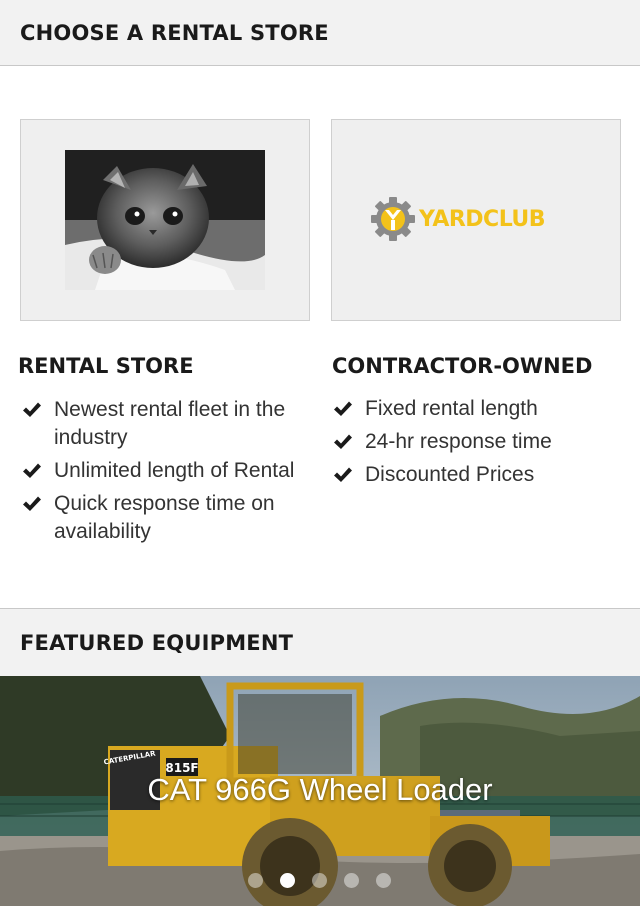 The image size is (640, 906). I want to click on feature-text: Newest rental fleet in the industry, so click(170, 423).